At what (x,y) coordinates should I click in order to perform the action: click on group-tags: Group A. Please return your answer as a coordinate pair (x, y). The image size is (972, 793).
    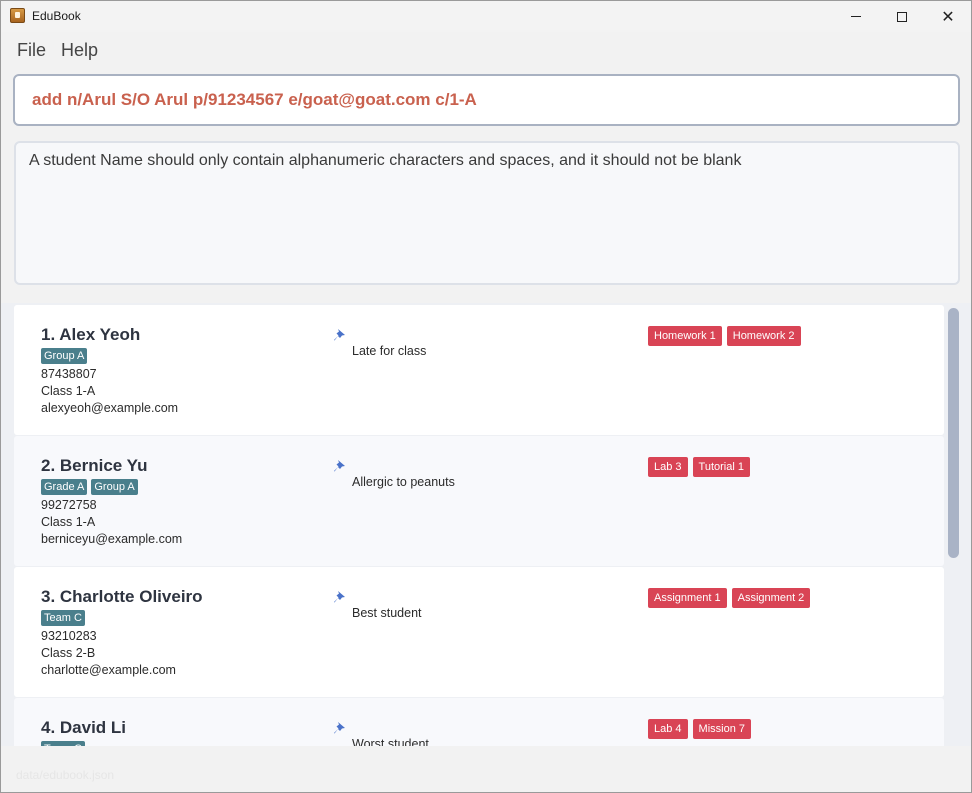
    Looking at the image, I should click on (64, 356).